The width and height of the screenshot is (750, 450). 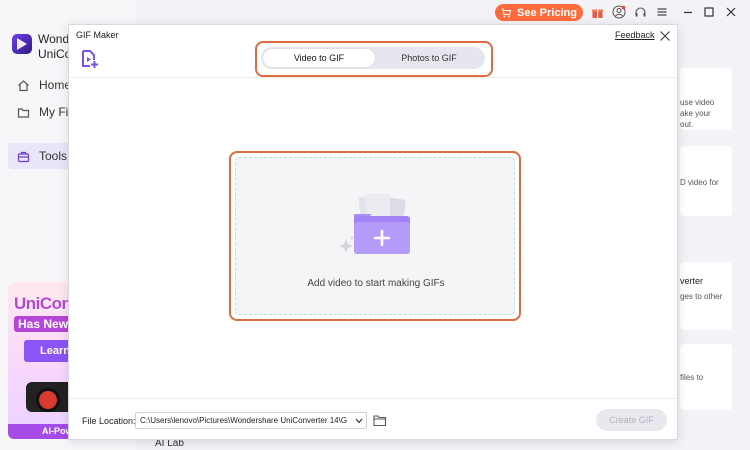 I want to click on header-divider, so click(x=373, y=77).